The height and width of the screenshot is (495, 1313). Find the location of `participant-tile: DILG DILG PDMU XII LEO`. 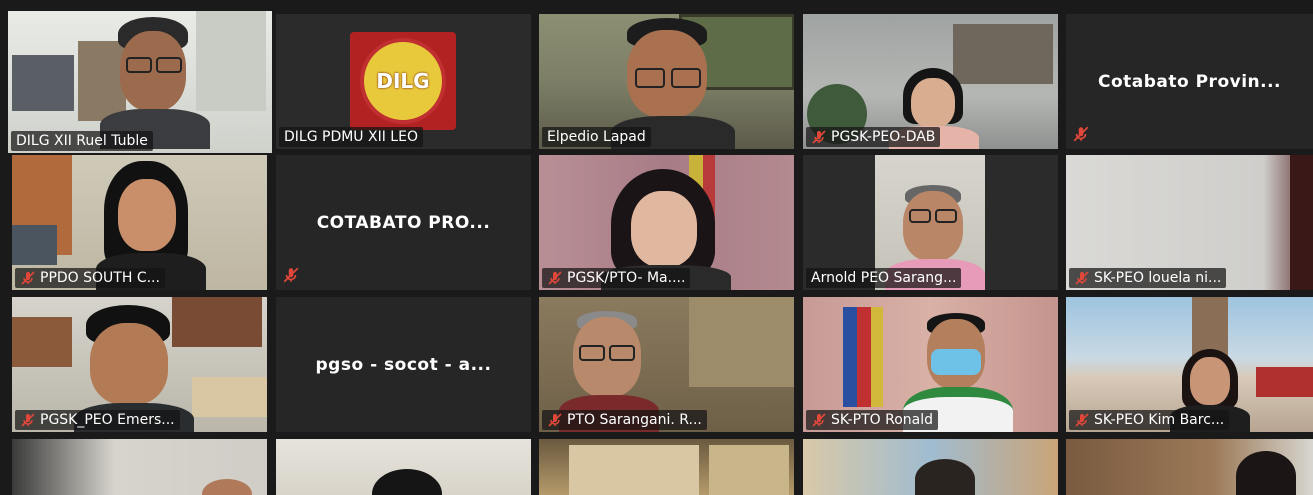

participant-tile: DILG DILG PDMU XII LEO is located at coordinates (403, 81).